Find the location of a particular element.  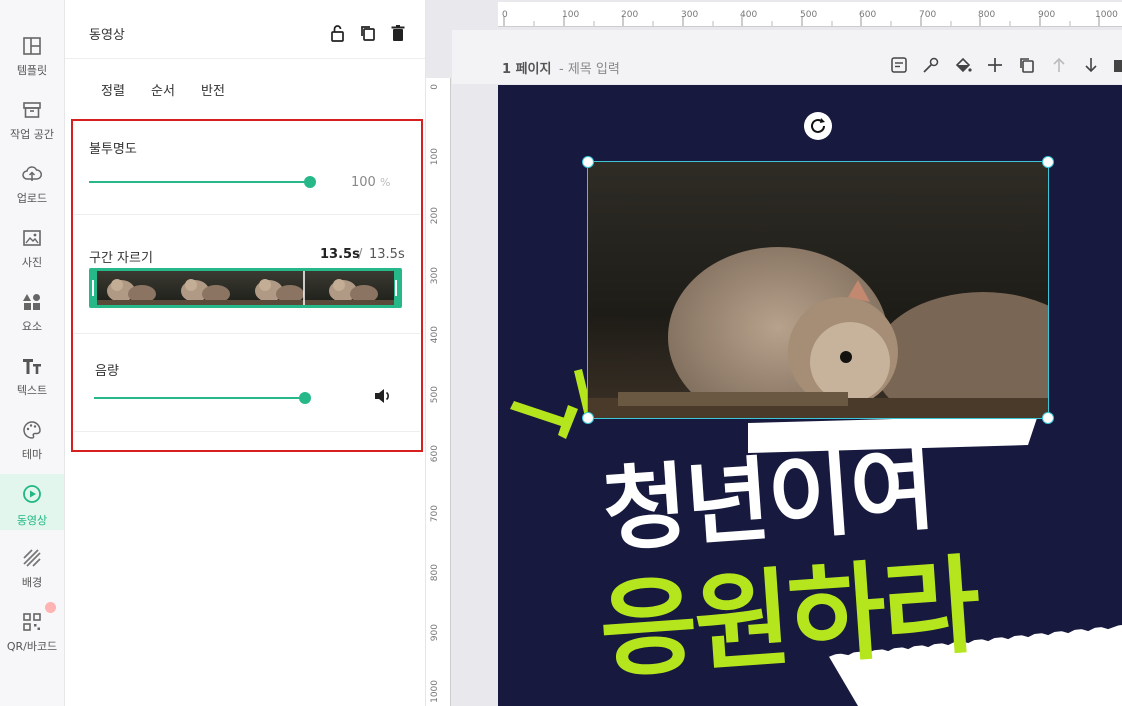

rail-item-workspace: 작업 공간 is located at coordinates (32, 131).